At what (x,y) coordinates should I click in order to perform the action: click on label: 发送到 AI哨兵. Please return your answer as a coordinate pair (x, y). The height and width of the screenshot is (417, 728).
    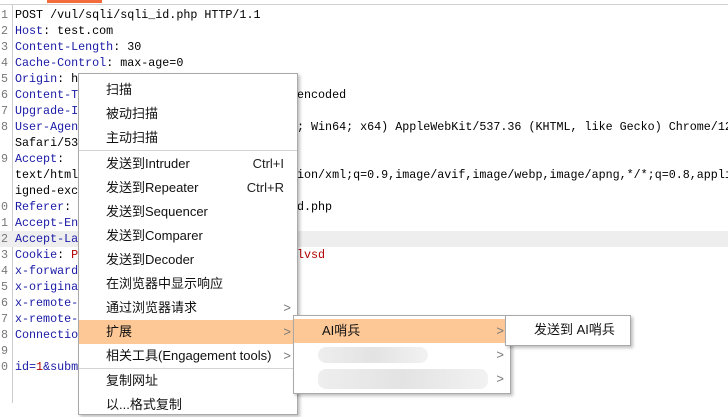
    Looking at the image, I should click on (574, 329).